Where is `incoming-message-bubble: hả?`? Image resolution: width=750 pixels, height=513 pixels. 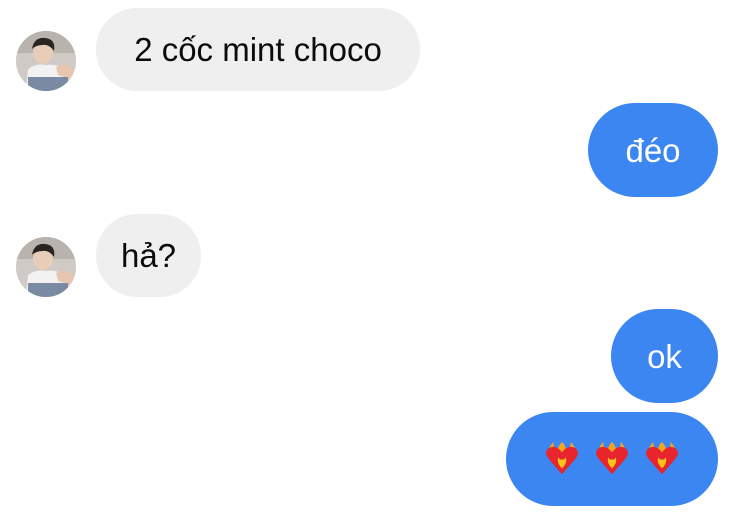 incoming-message-bubble: hả? is located at coordinates (148, 255).